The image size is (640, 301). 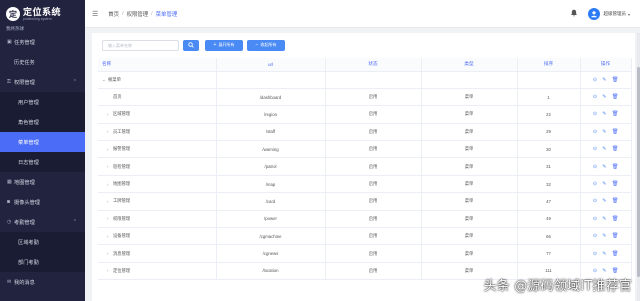 I want to click on expand-all-button: + 展开所有, so click(x=224, y=45).